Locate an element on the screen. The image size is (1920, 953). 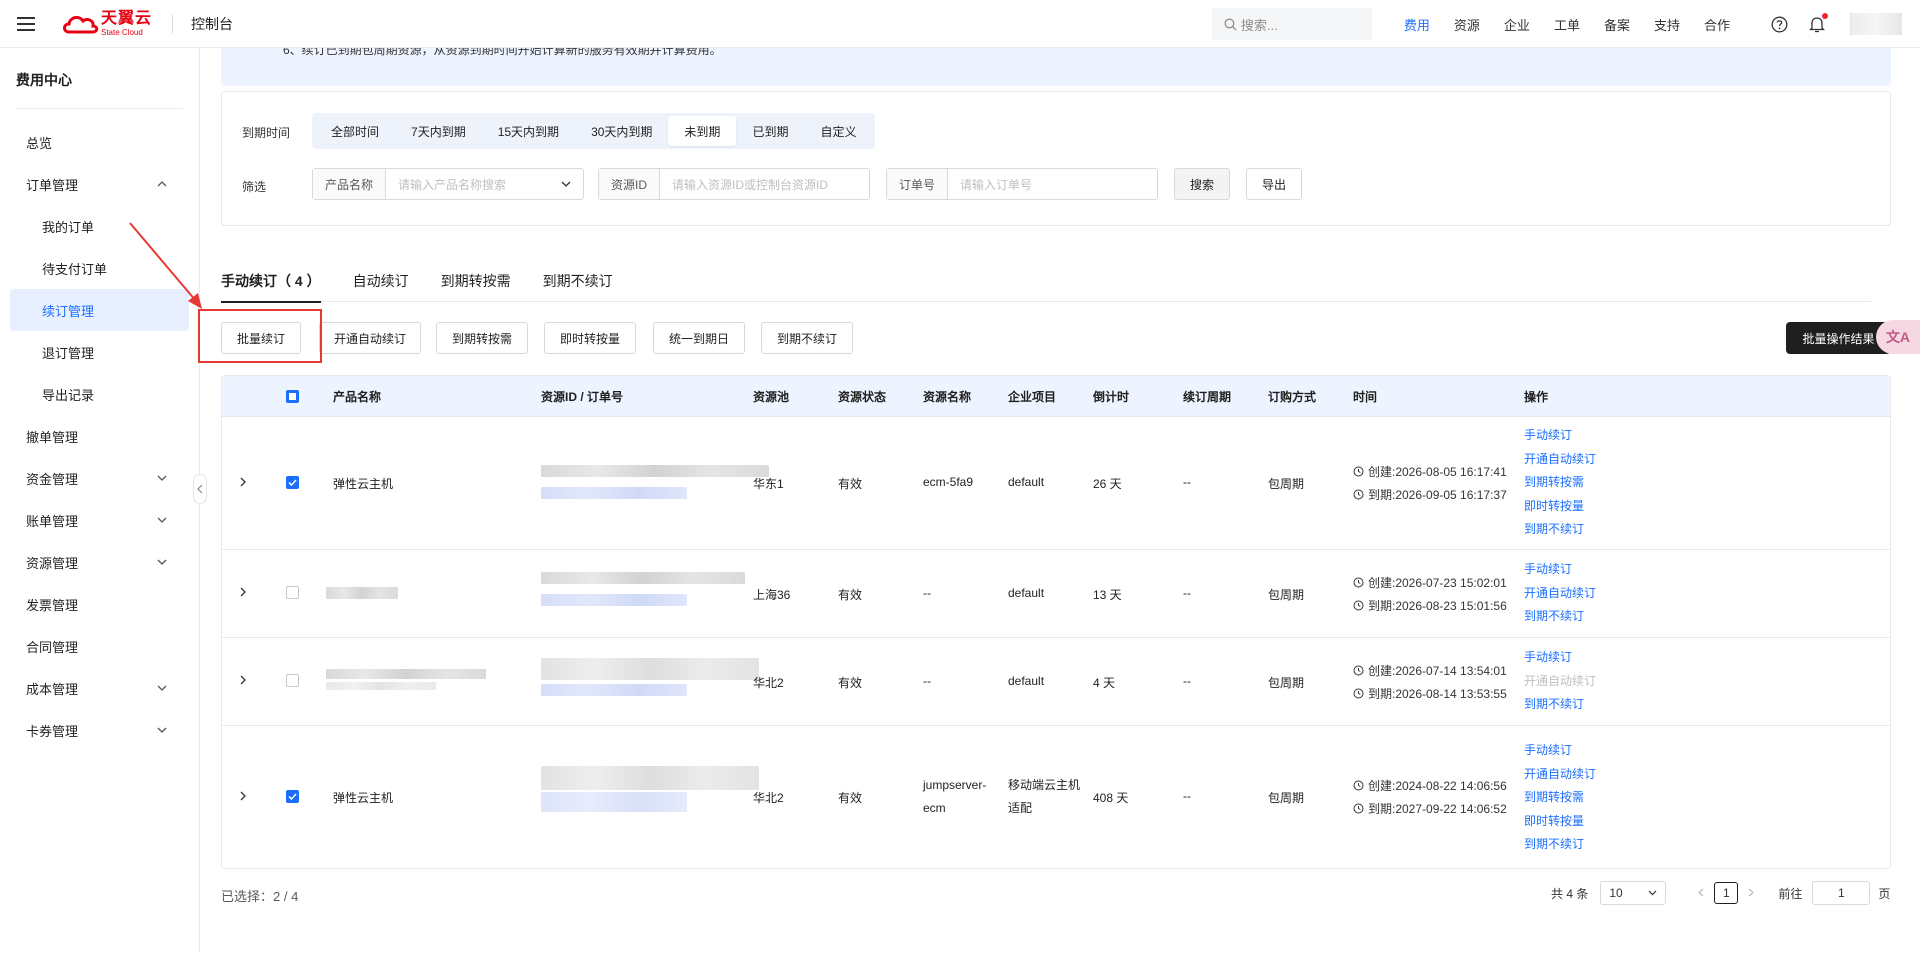
row-actions: 手动续订 开通自动续订 到期转按需 即时转按量 到期不续订 is located at coordinates (1560, 483).